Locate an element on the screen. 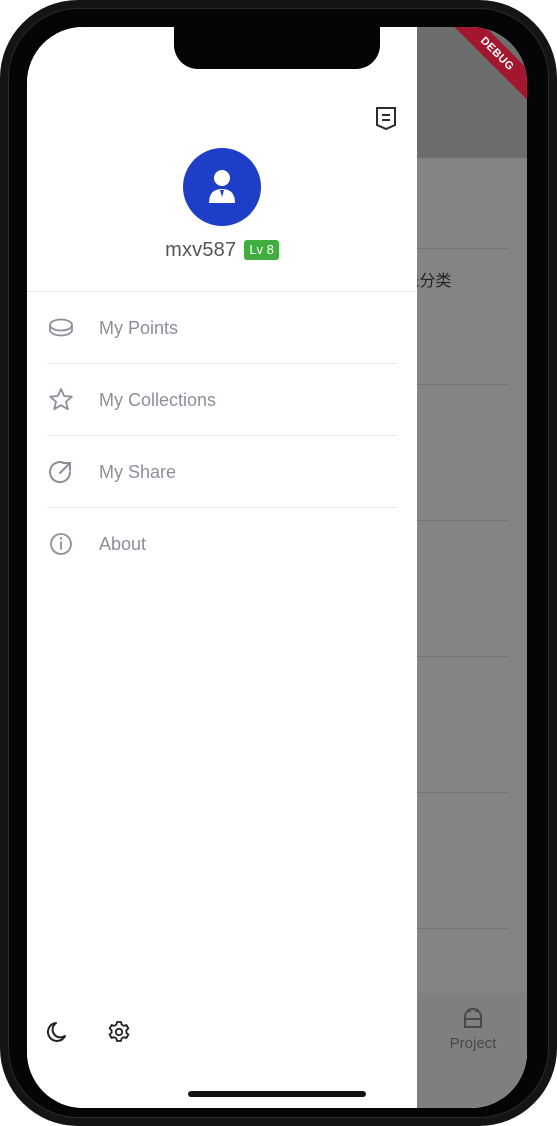 This screenshot has height=1126, width=557. phone-notch is located at coordinates (277, 48).